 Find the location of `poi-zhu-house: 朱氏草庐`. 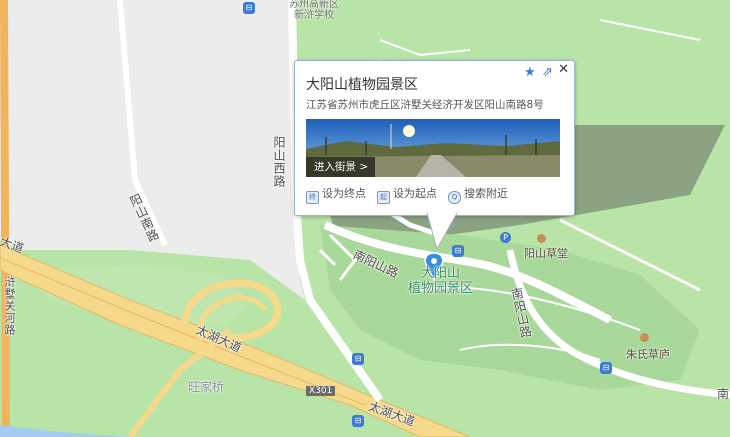

poi-zhu-house: 朱氏草庐 is located at coordinates (648, 354).